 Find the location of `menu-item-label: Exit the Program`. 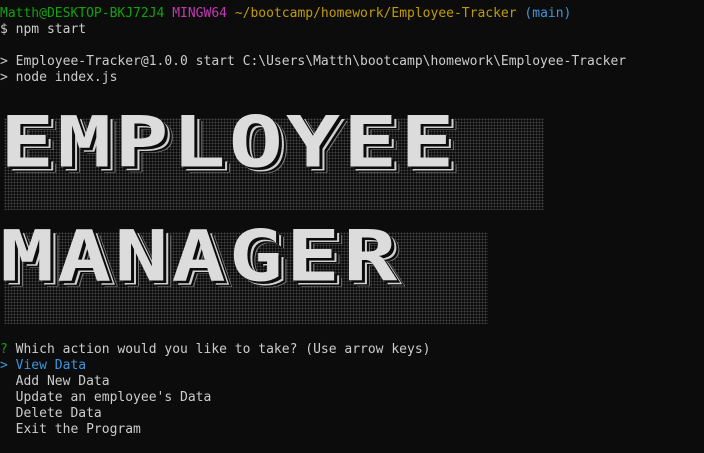

menu-item-label: Exit the Program is located at coordinates (78, 429).